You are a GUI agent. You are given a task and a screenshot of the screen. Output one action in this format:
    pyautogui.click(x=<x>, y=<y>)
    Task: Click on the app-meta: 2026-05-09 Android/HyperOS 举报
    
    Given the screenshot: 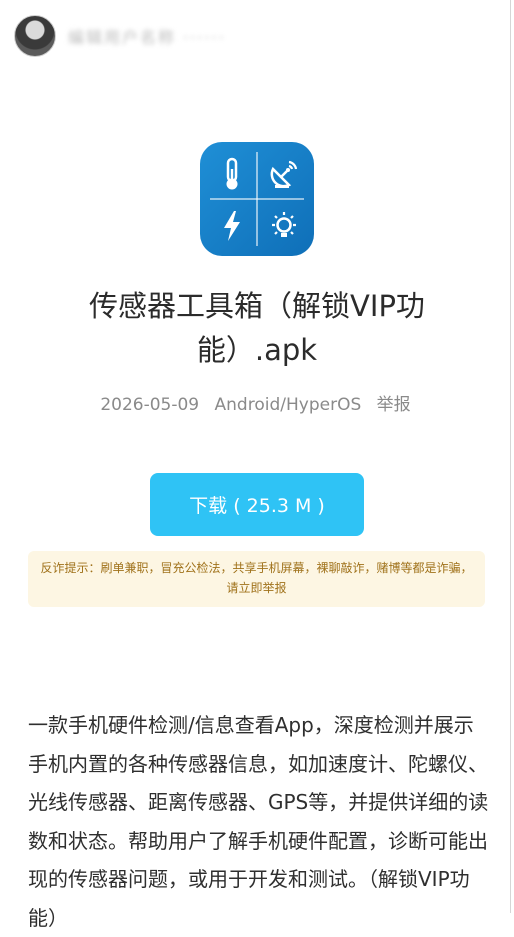 What is the action you would take?
    pyautogui.click(x=255, y=402)
    